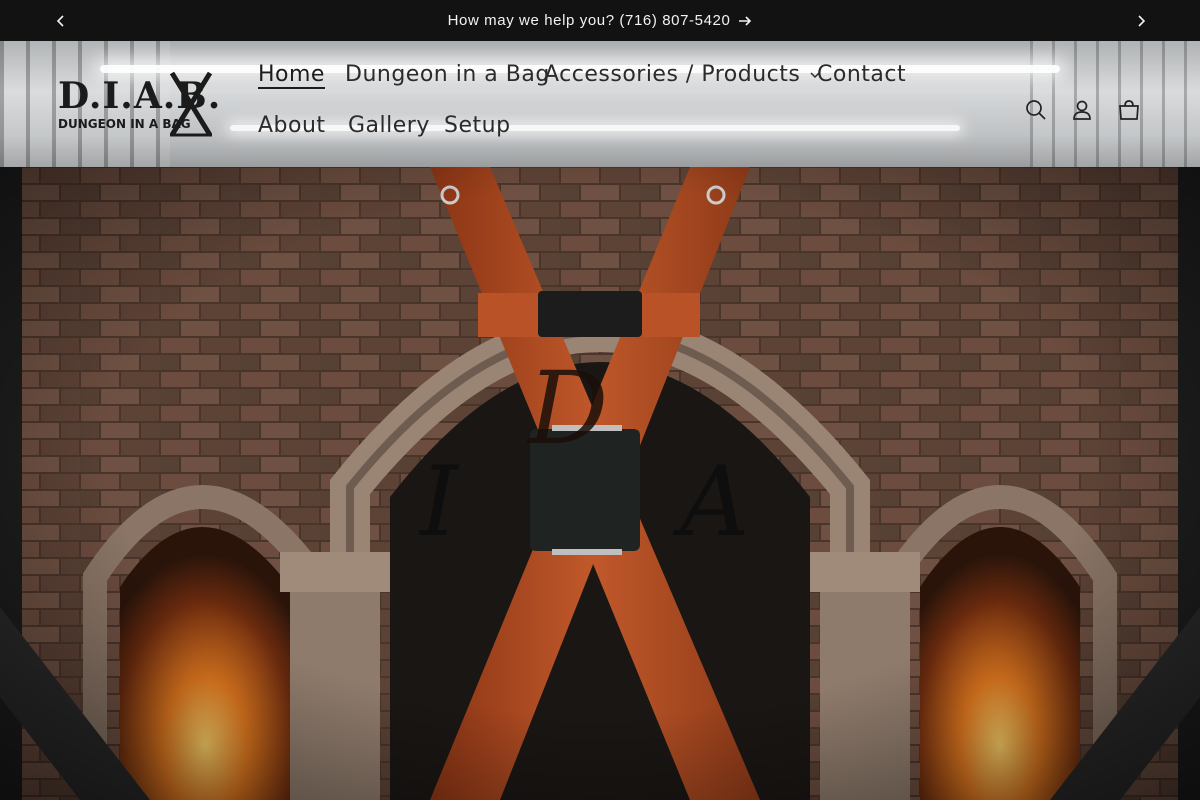 This screenshot has width=1200, height=800. What do you see at coordinates (710, 502) in the screenshot?
I see `hero-letter-a: A` at bounding box center [710, 502].